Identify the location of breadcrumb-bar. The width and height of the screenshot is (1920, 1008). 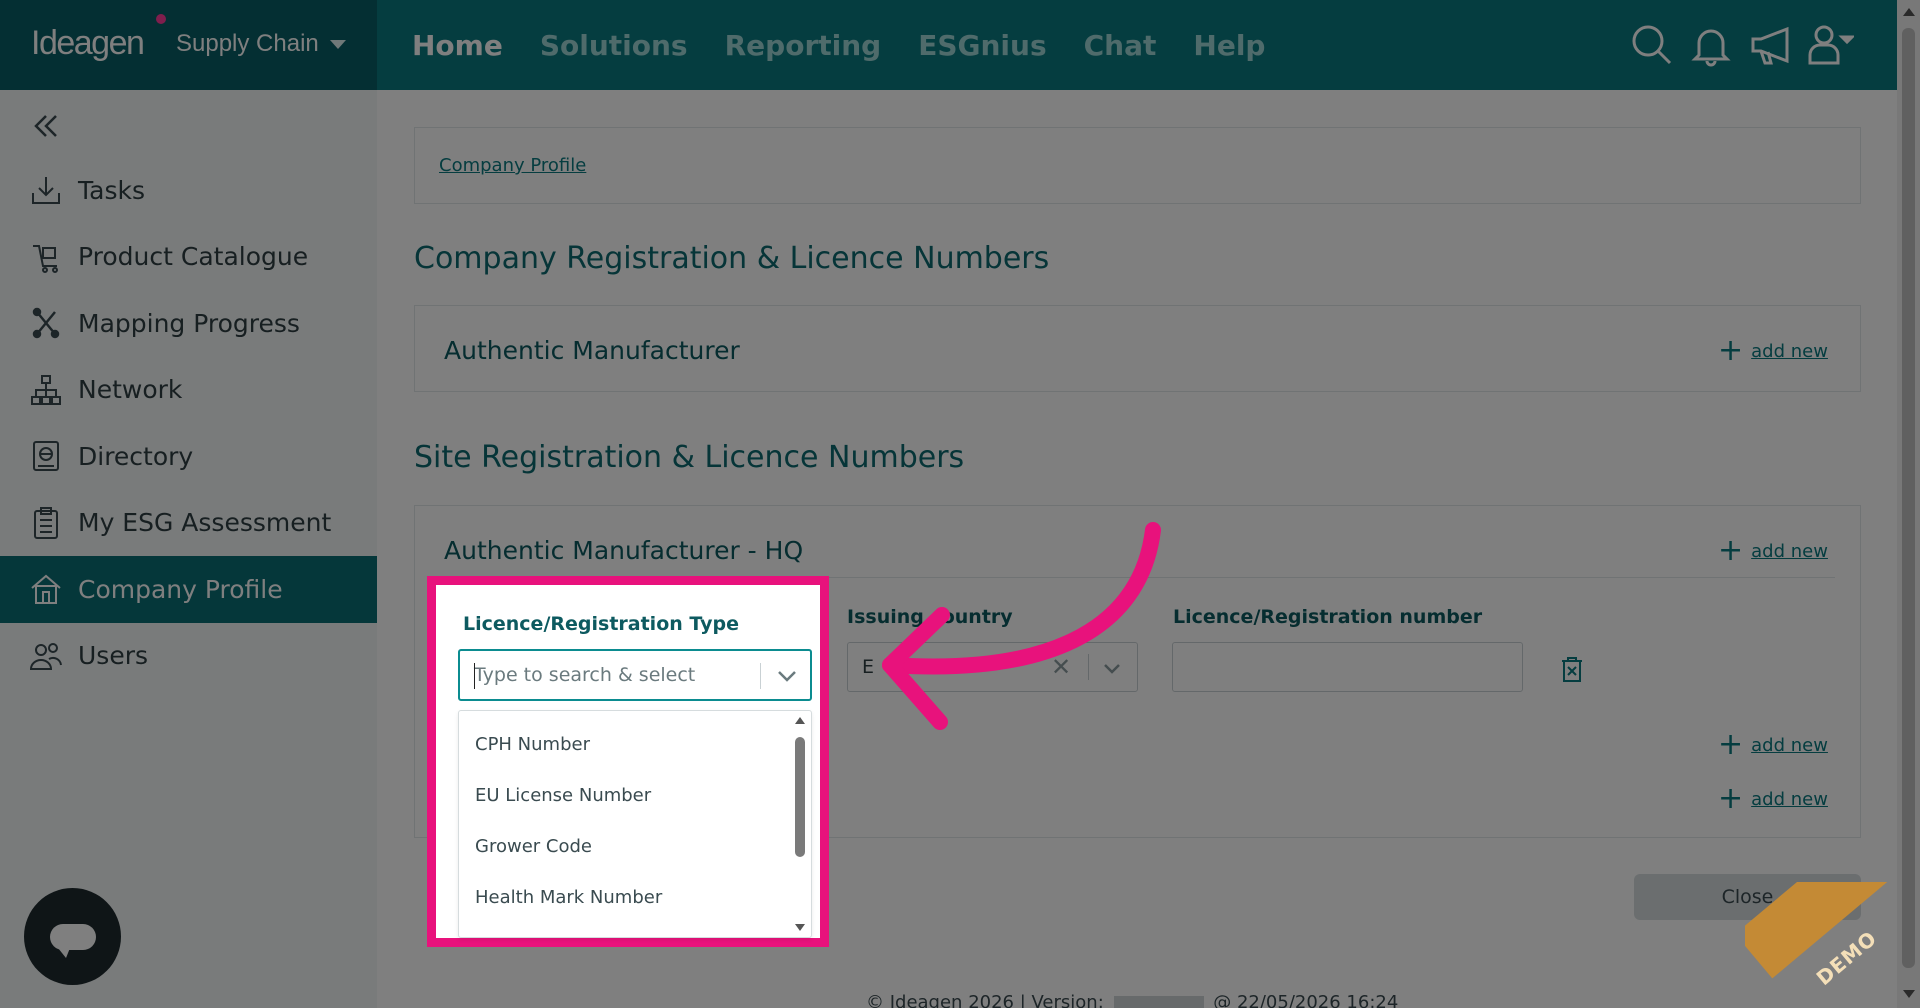
(1137, 165).